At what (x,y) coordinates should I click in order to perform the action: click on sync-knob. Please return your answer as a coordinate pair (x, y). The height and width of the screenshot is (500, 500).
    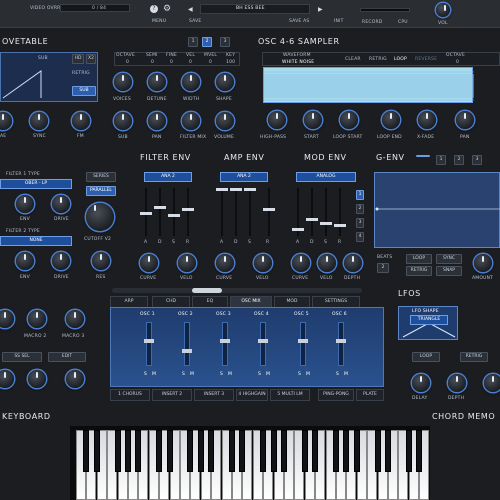
    Looking at the image, I should click on (39, 121).